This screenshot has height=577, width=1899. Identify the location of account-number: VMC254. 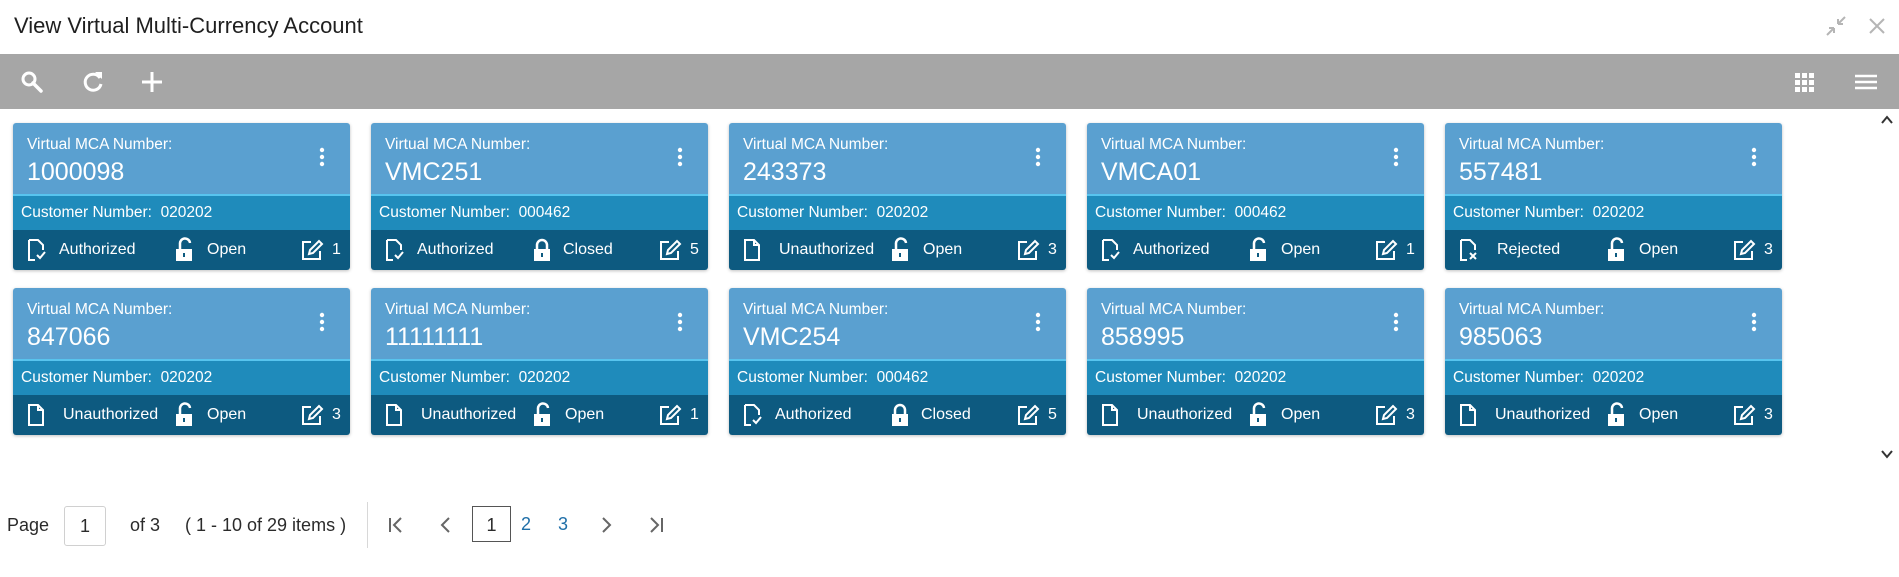
(792, 337).